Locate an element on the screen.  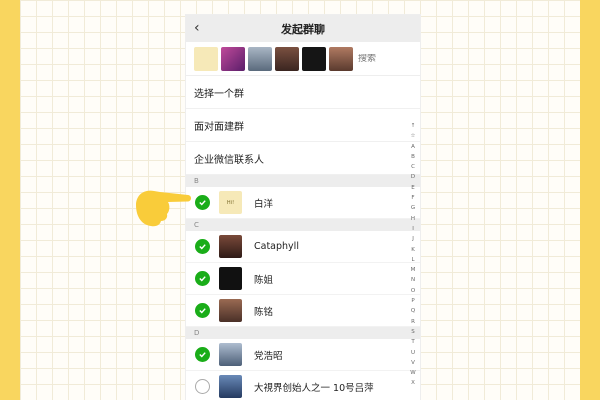
face-to-face-group-item: 面对面建群 is located at coordinates (303, 125).